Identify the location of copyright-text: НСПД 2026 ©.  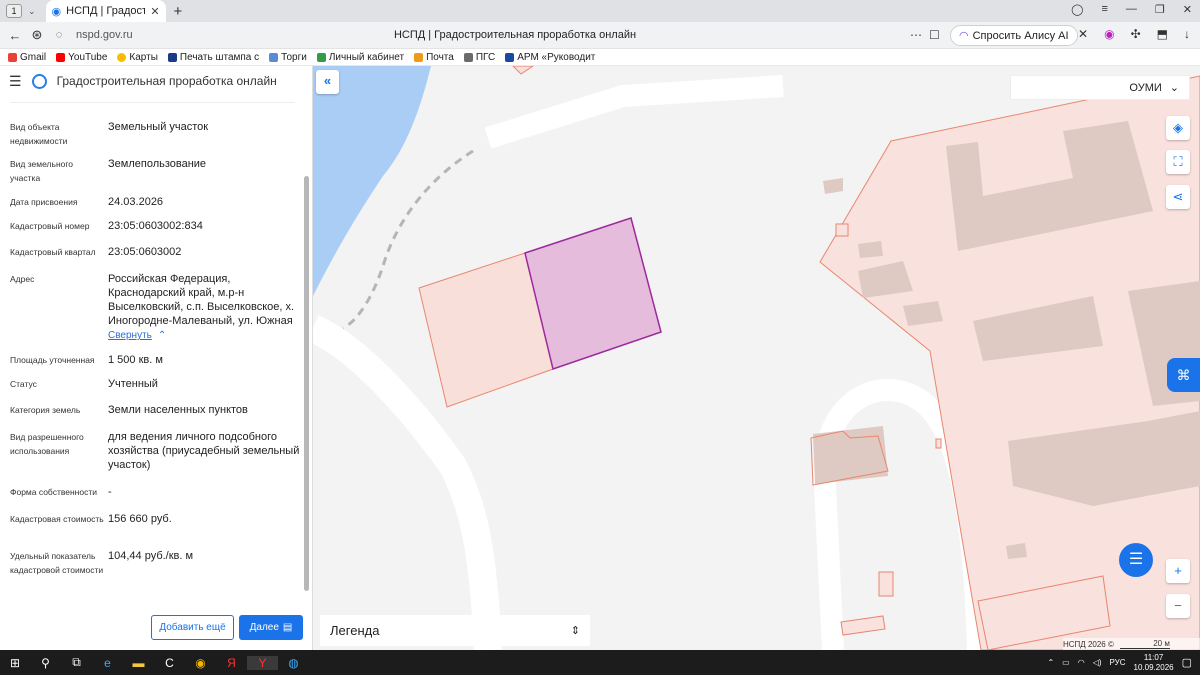
(1088, 644).